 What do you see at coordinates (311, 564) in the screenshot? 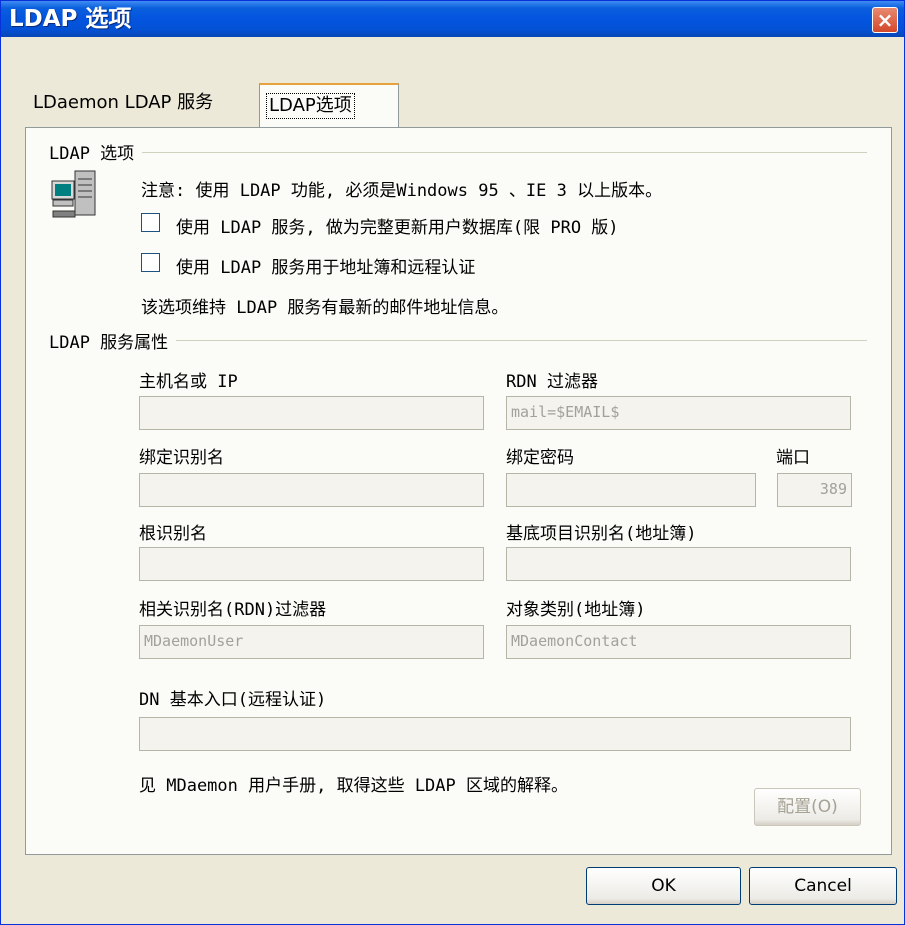
I see `root-dn-input` at bounding box center [311, 564].